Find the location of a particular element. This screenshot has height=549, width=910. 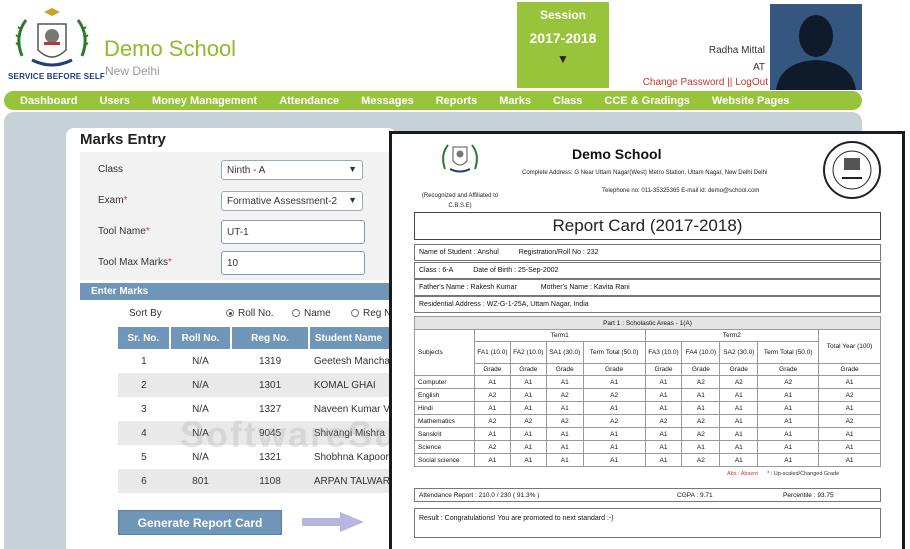

school-emblem is located at coordinates (460, 158).